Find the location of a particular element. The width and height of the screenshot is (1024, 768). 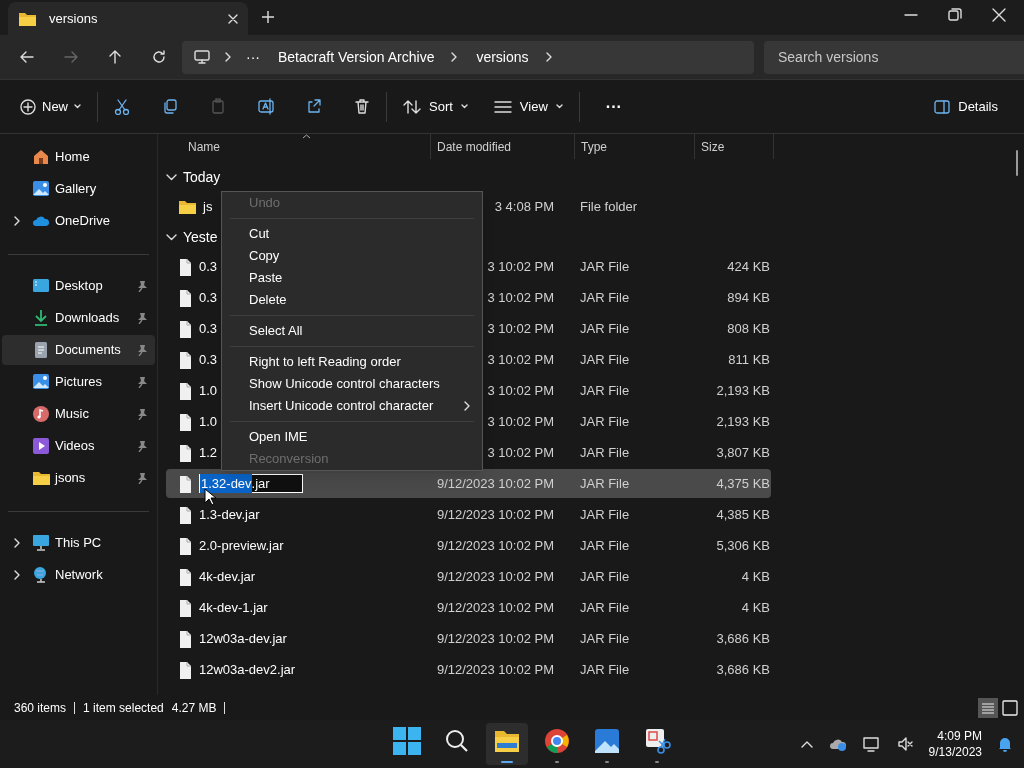

sidebar-item: Desktop is located at coordinates (78, 286).